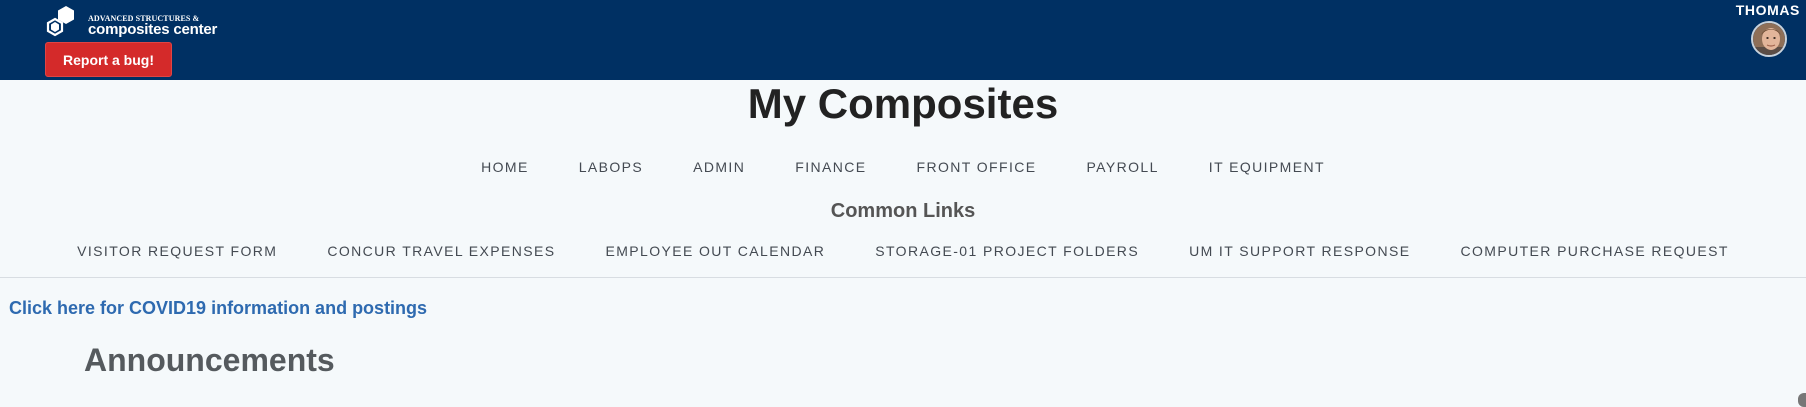 The image size is (1806, 407). Describe the element at coordinates (1768, 10) in the screenshot. I see `user-name: THOMAS` at that location.